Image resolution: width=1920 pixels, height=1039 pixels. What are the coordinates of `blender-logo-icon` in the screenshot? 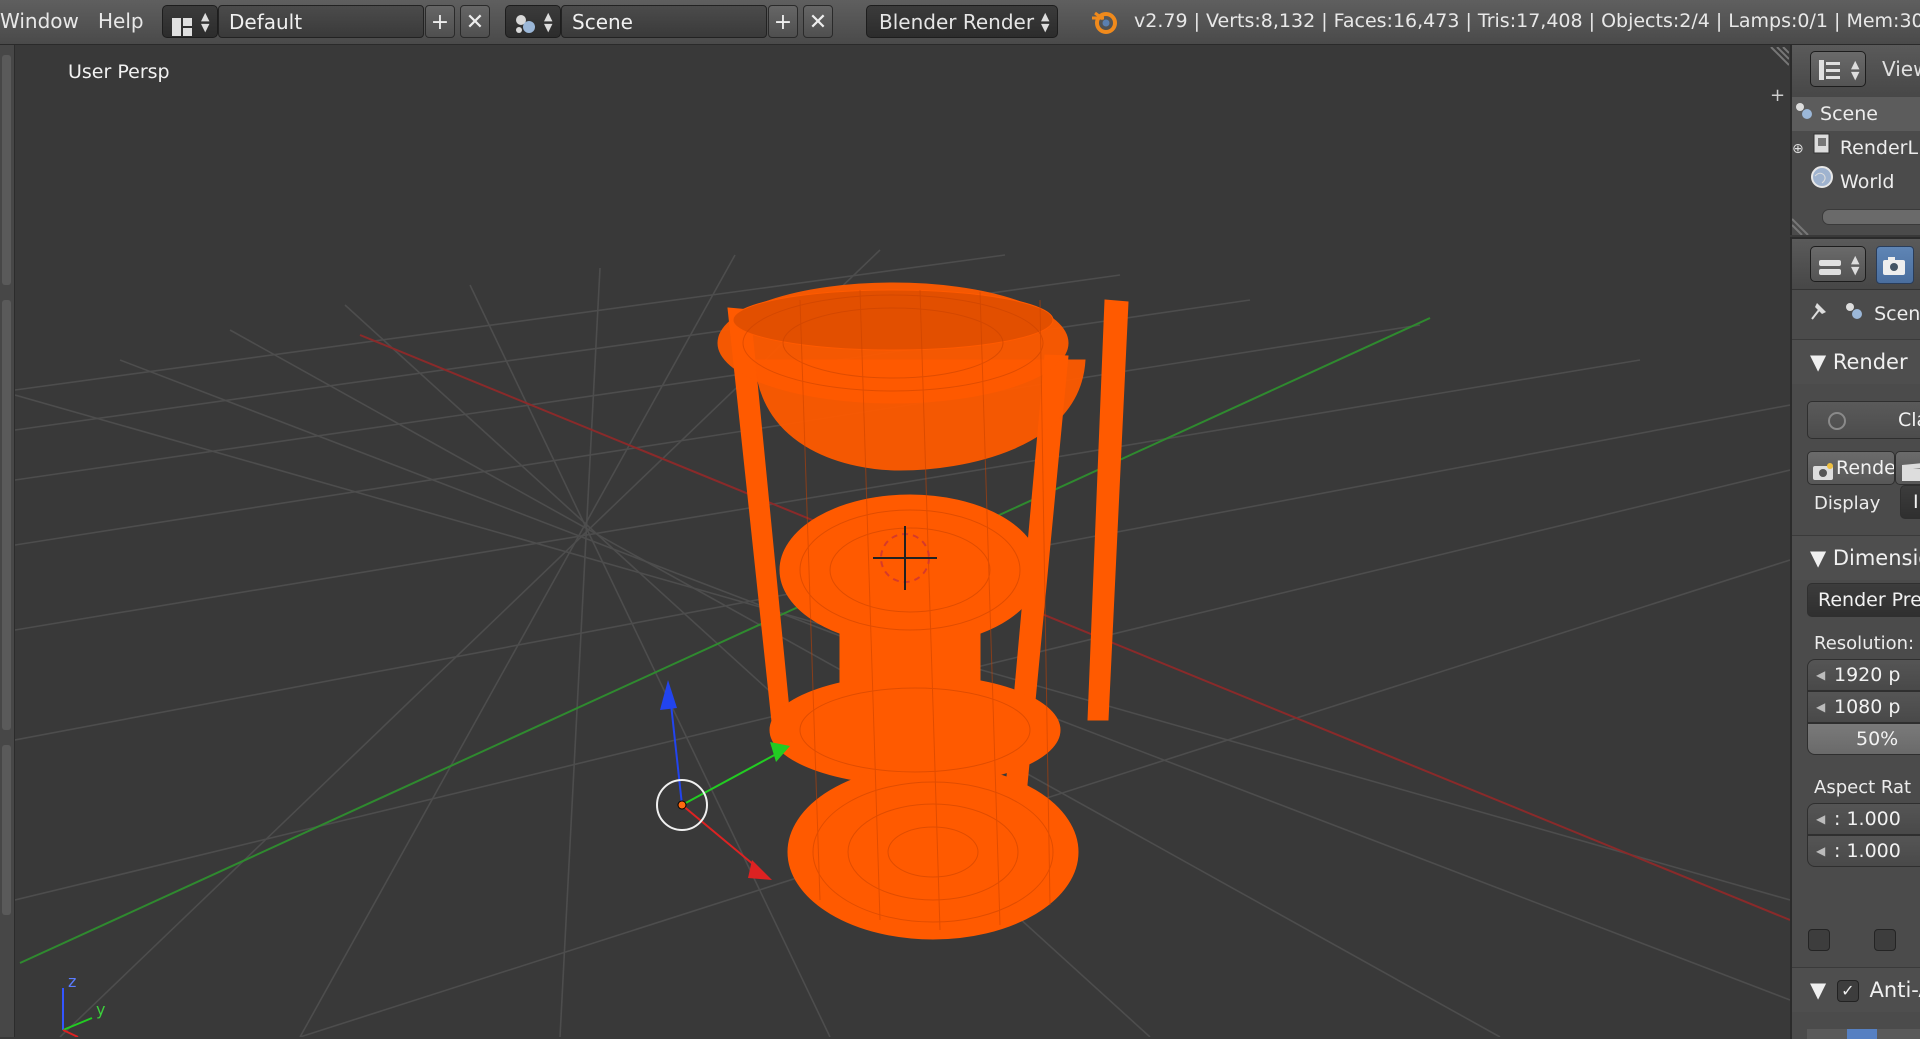 It's located at (1104, 22).